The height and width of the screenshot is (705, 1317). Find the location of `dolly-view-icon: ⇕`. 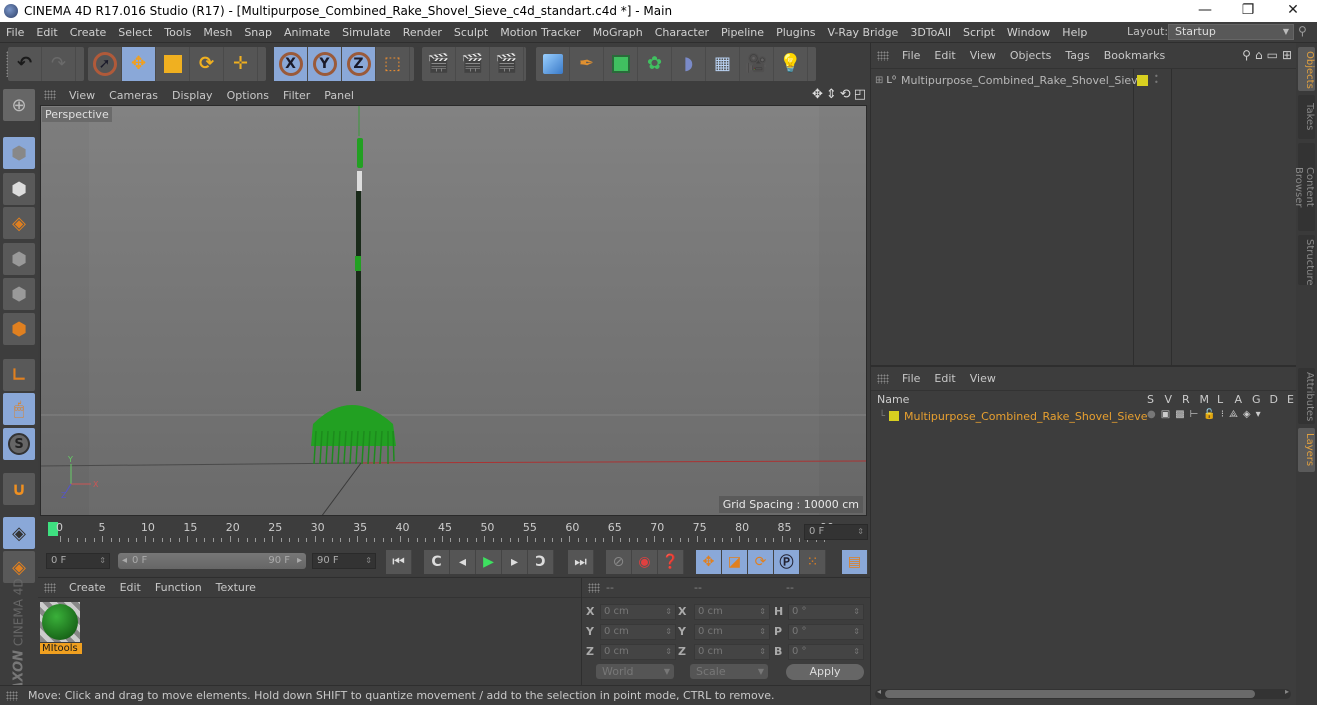

dolly-view-icon: ⇕ is located at coordinates (831, 94).